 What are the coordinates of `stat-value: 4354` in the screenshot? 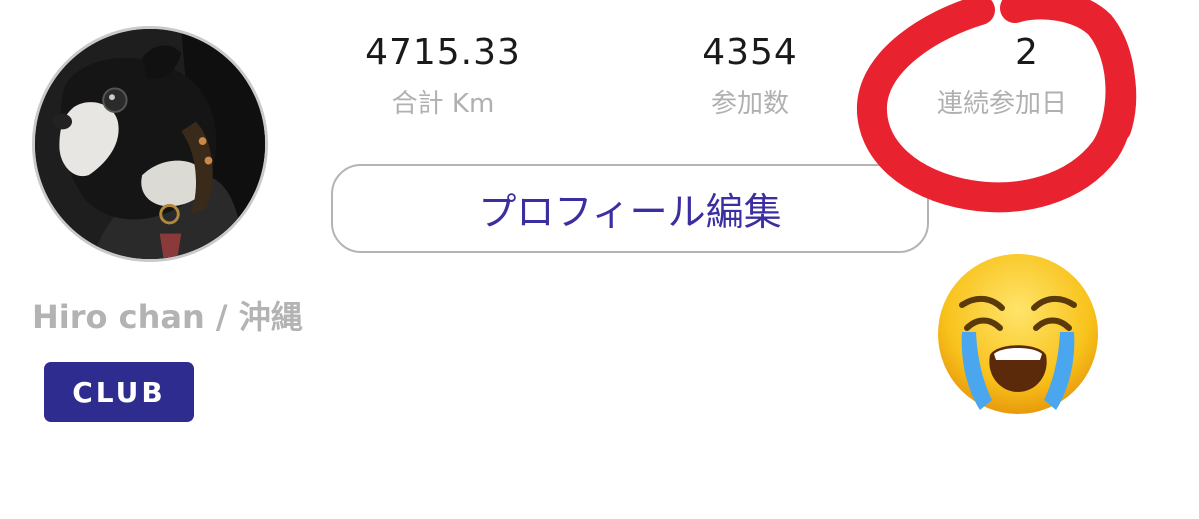 It's located at (750, 52).